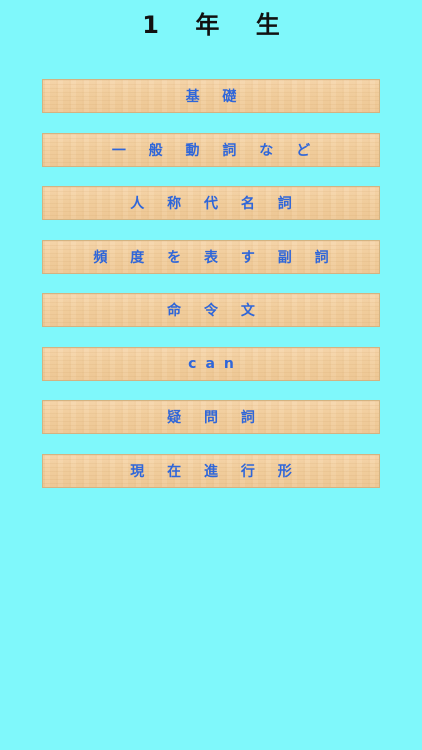 The width and height of the screenshot is (422, 750). Describe the element at coordinates (211, 256) in the screenshot. I see `menu-button-frequency-adverbs: 頻 度 を 表 す 副 詞` at that location.